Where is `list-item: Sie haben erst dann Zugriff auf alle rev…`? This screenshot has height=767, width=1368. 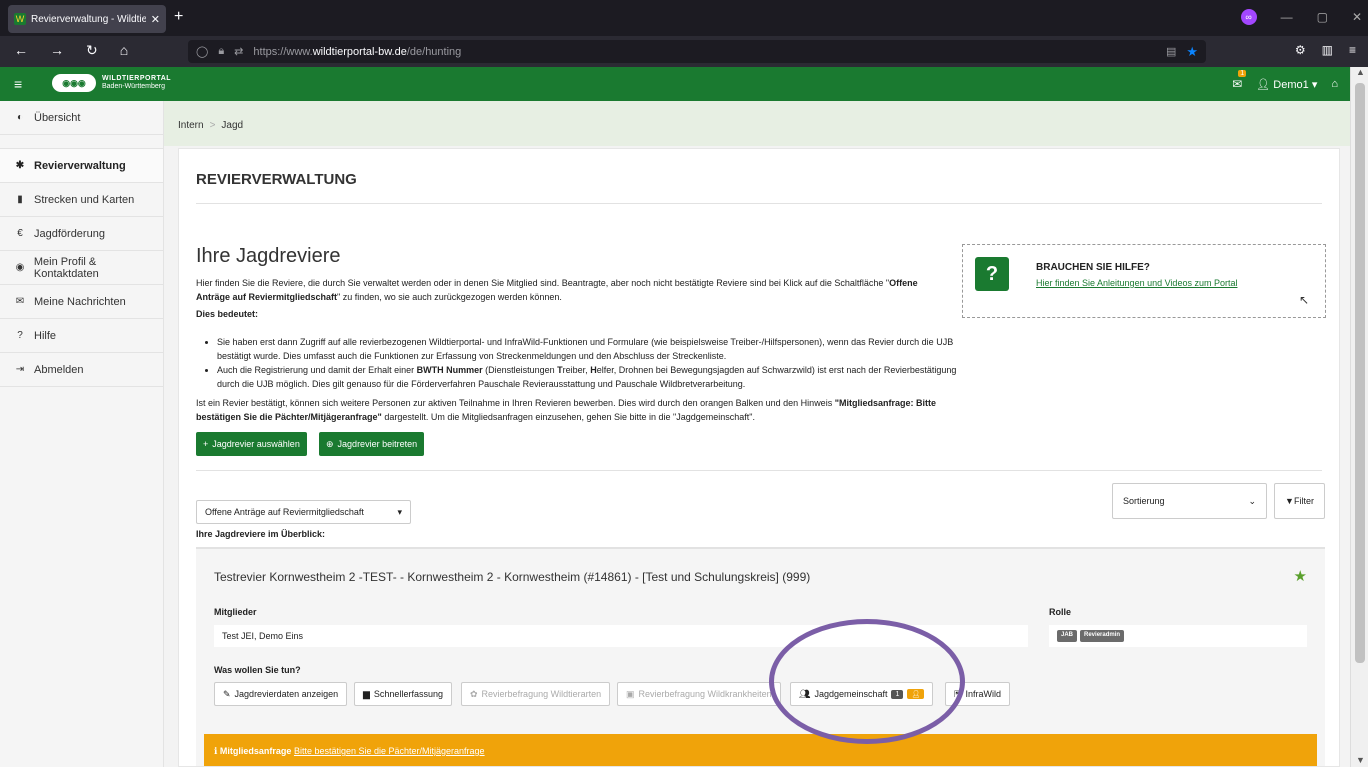
list-item: Sie haben erst dann Zugriff auf alle rev… is located at coordinates (587, 349).